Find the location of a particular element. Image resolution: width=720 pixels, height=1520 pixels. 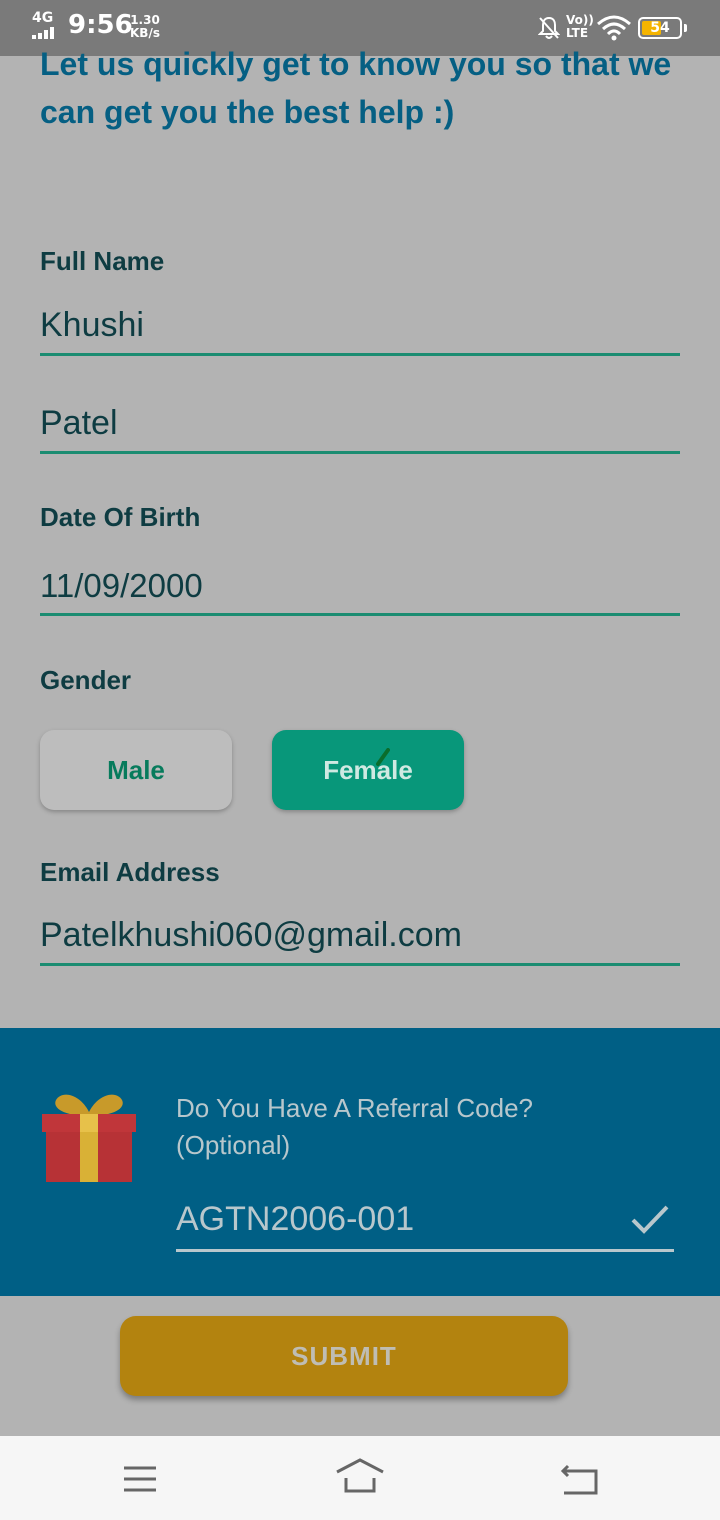

speed-unit: KB/s is located at coordinates (145, 33).